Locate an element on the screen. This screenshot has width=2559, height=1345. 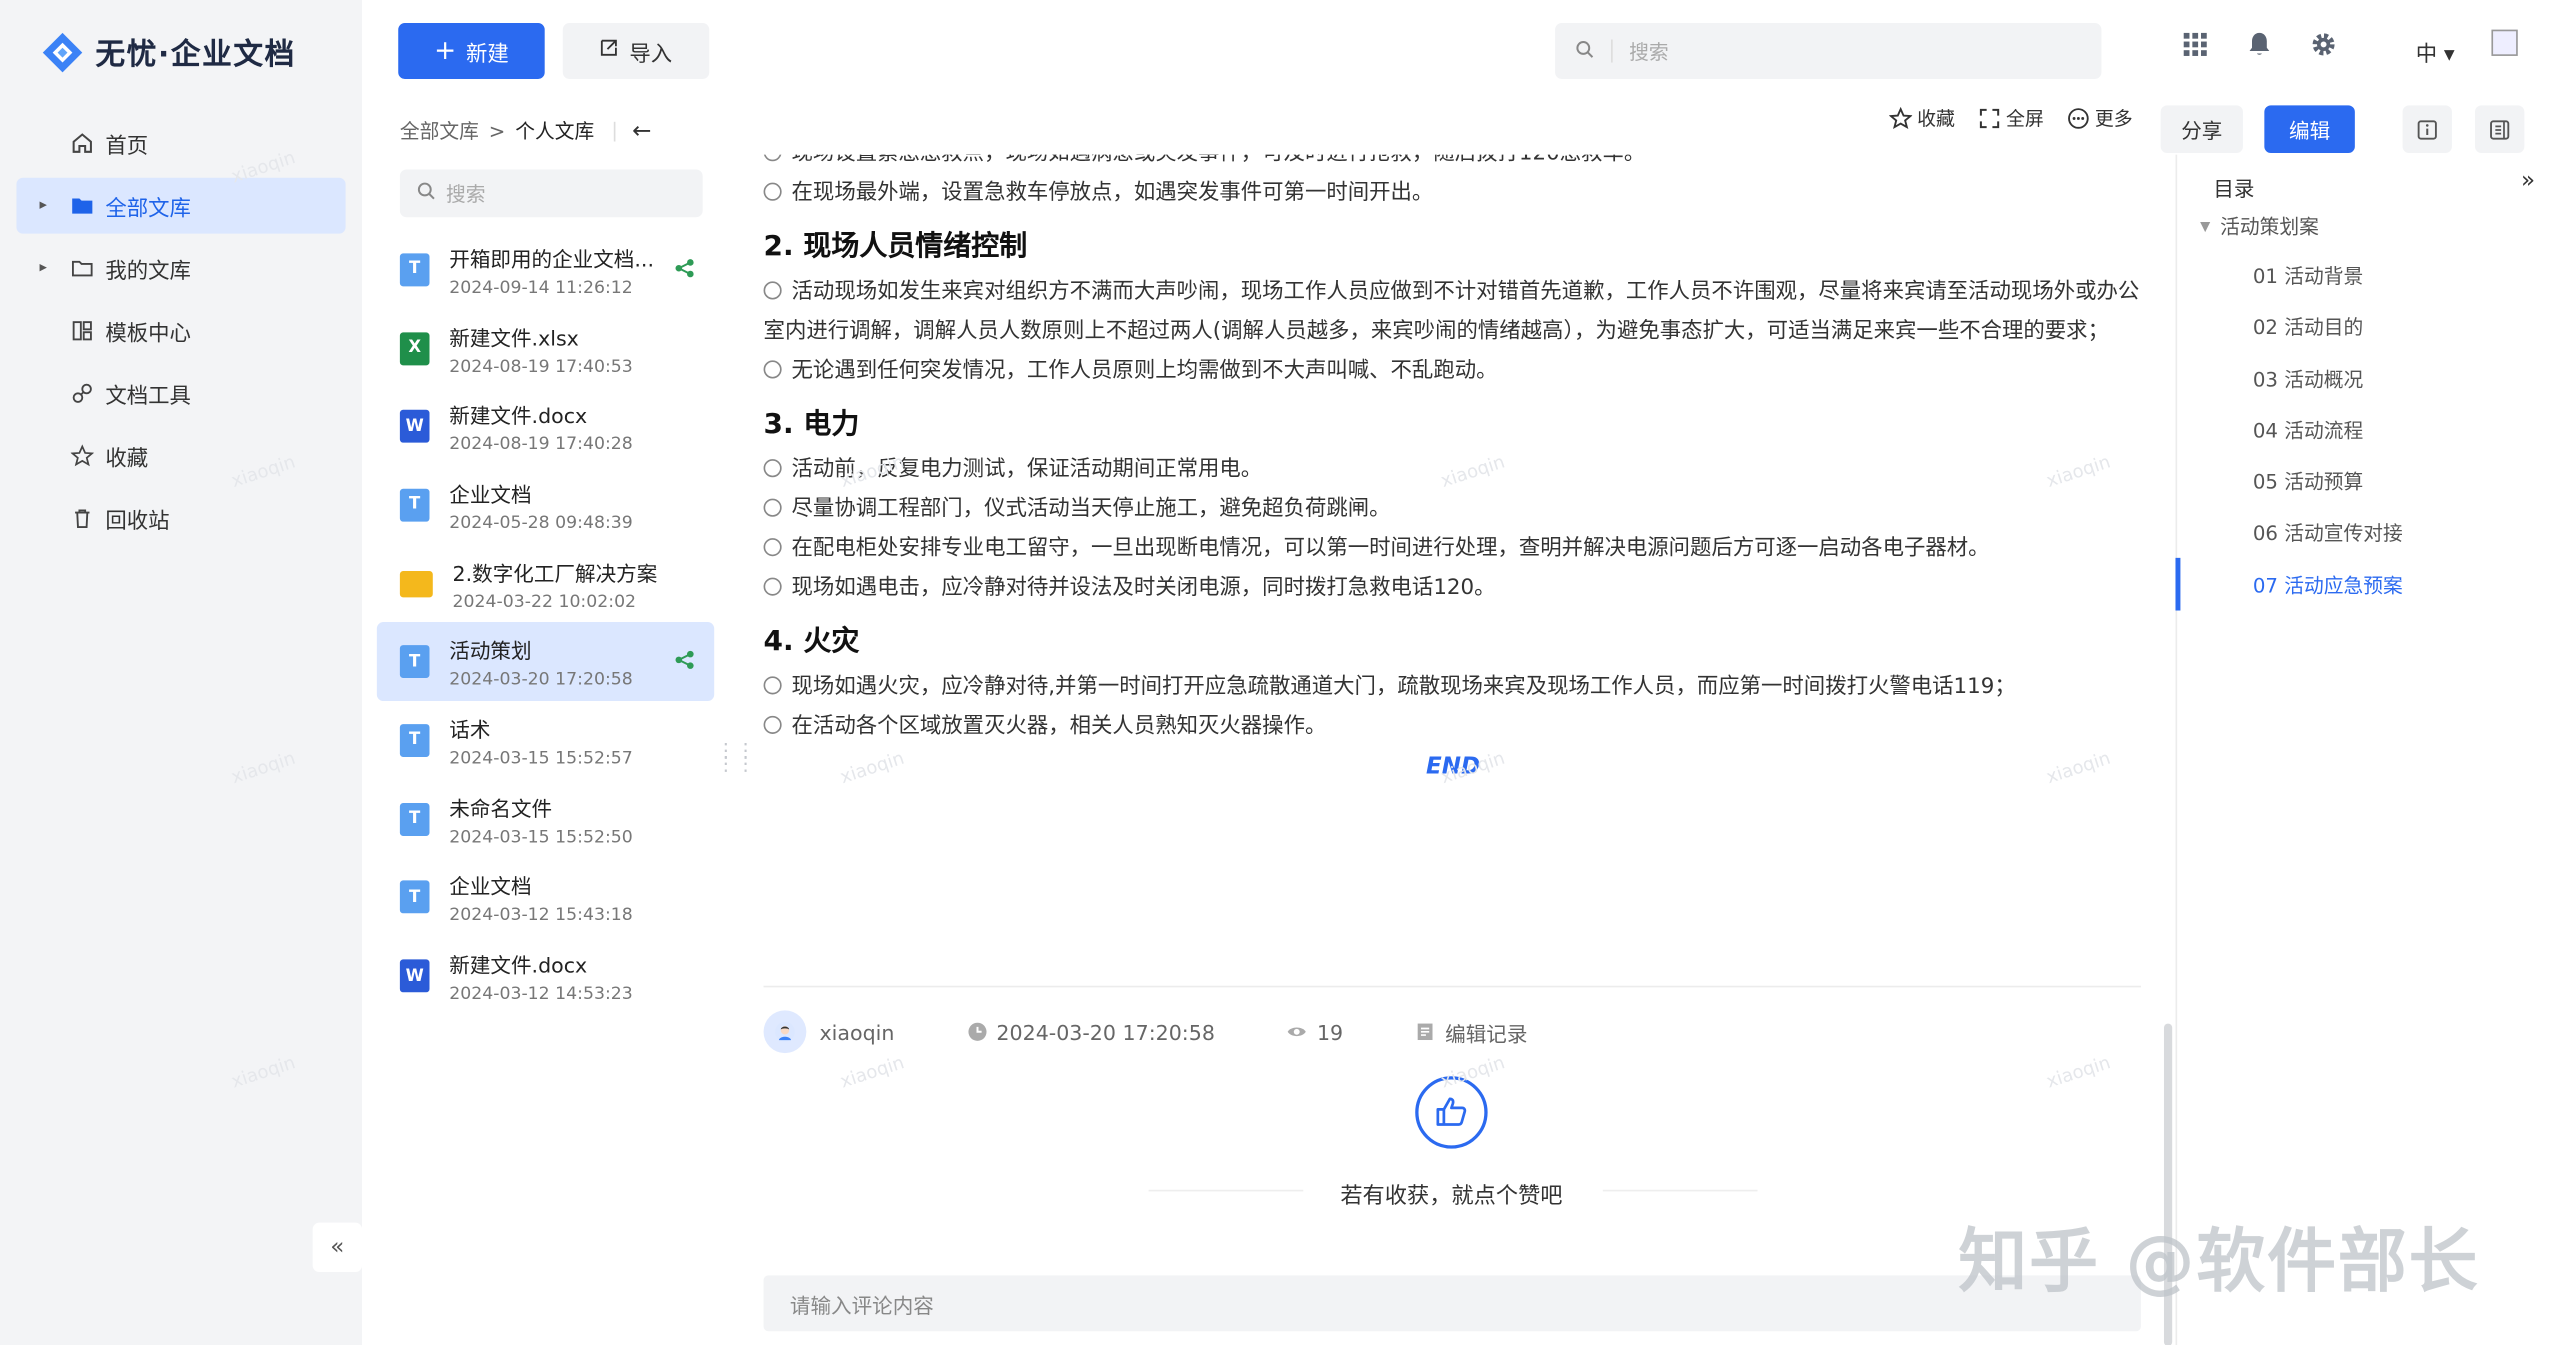
word-file-icon: W is located at coordinates (414, 976).